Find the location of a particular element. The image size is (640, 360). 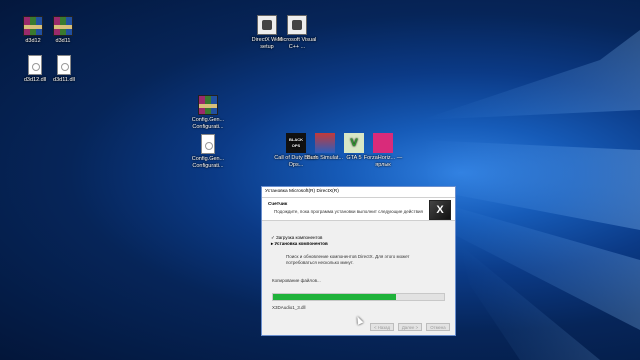

step-install-components: ▸ Установка компонентов is located at coordinates (299, 243).